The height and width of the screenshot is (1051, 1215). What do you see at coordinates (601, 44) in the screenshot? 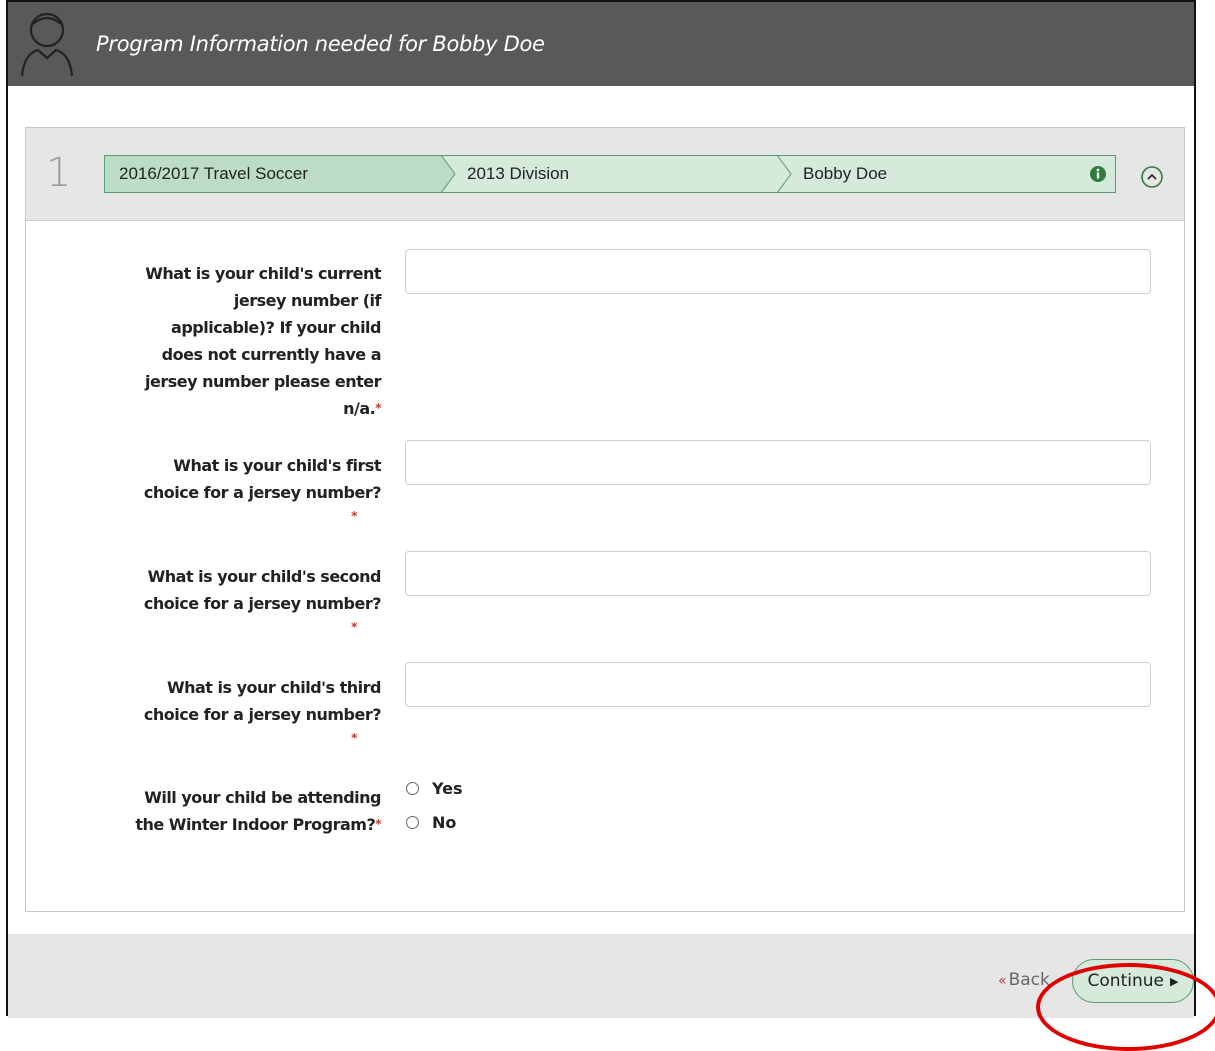
I see `page-header: Program Information needed for Bobby Doe` at bounding box center [601, 44].